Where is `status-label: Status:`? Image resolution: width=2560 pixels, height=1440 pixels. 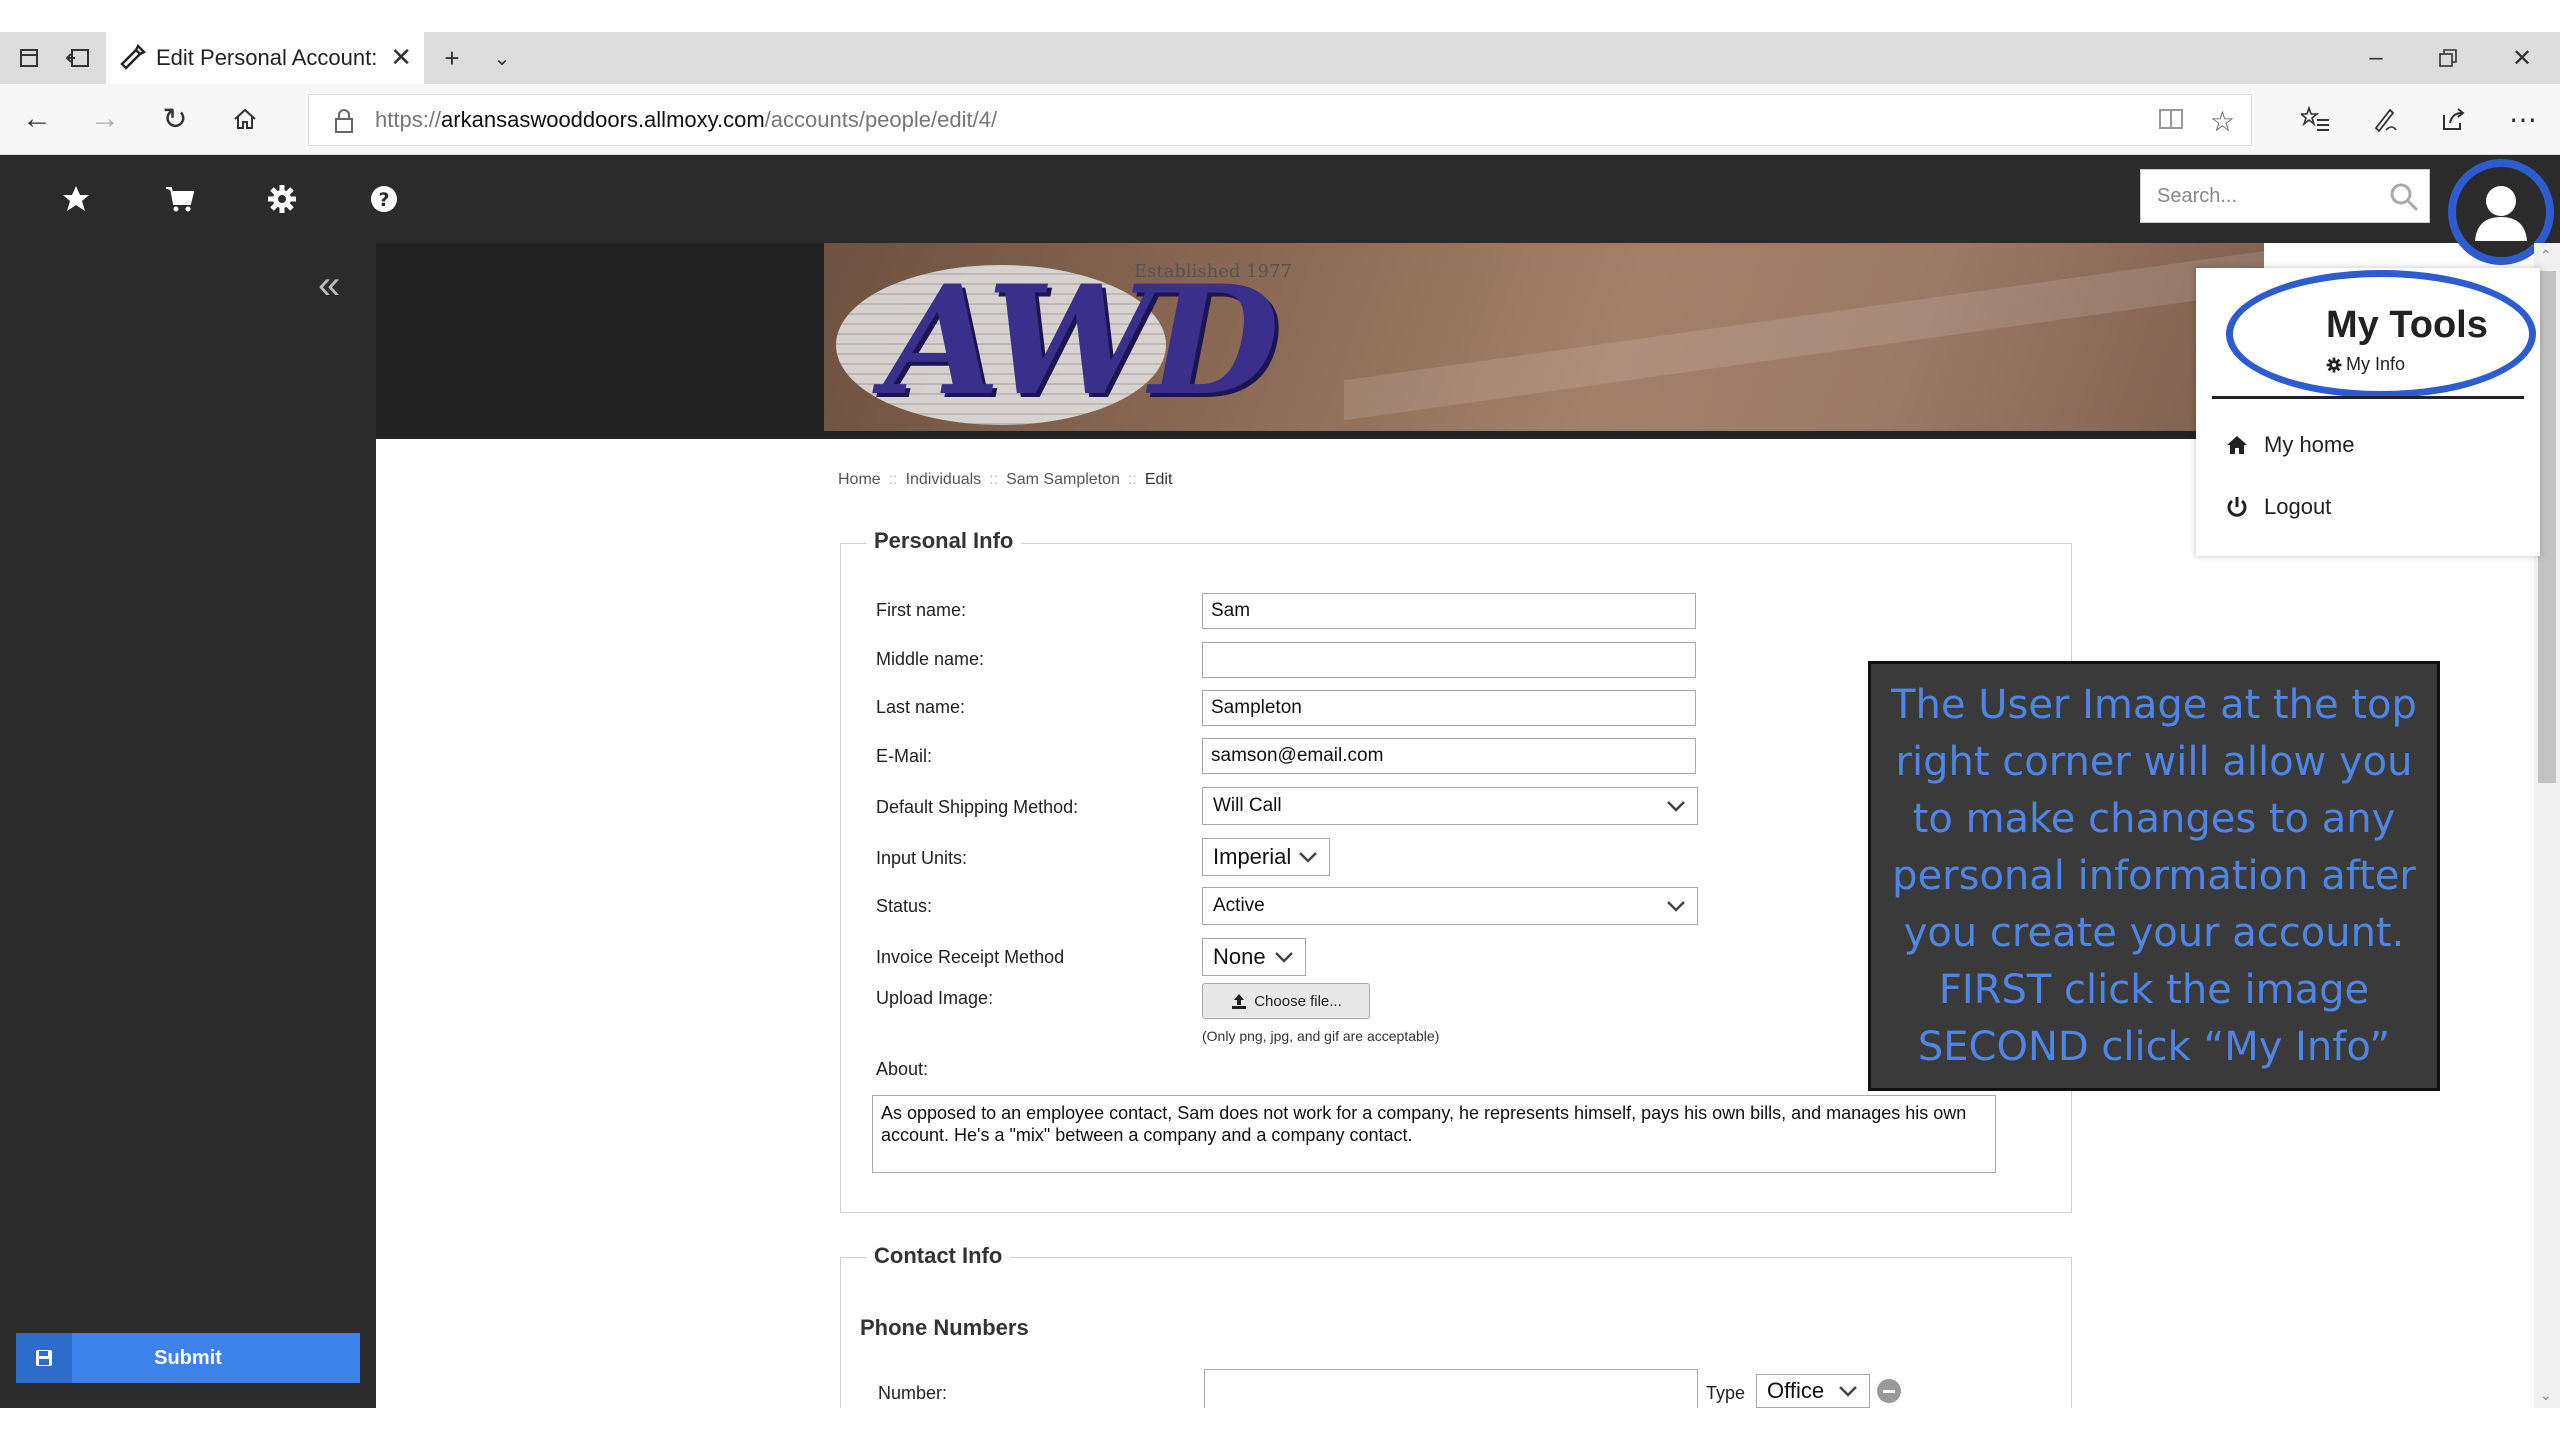 status-label: Status: is located at coordinates (904, 906).